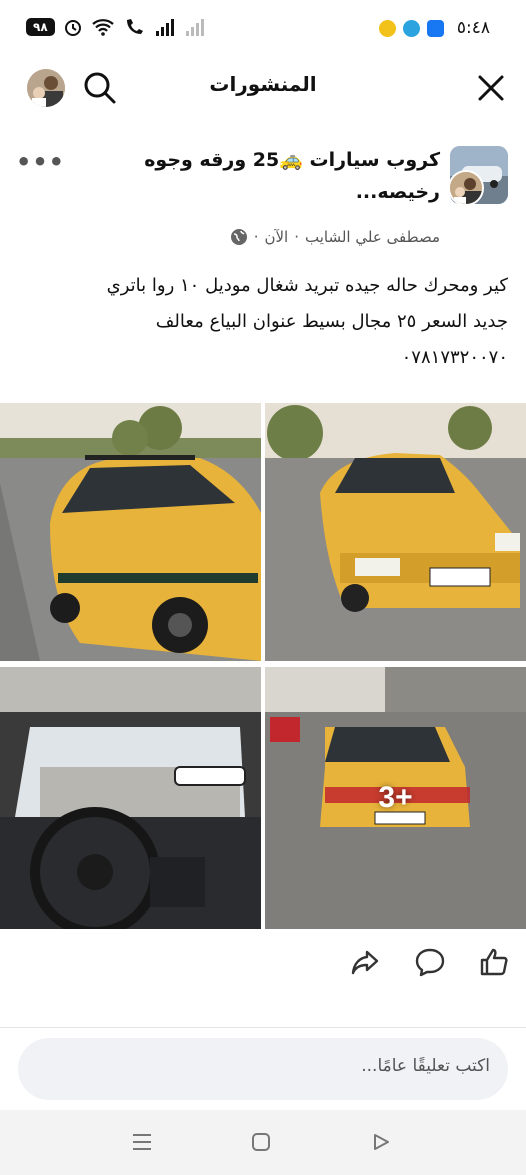 This screenshot has width=526, height=1175. I want to click on author-name: مصطفى علي الشايب, so click(372, 237).